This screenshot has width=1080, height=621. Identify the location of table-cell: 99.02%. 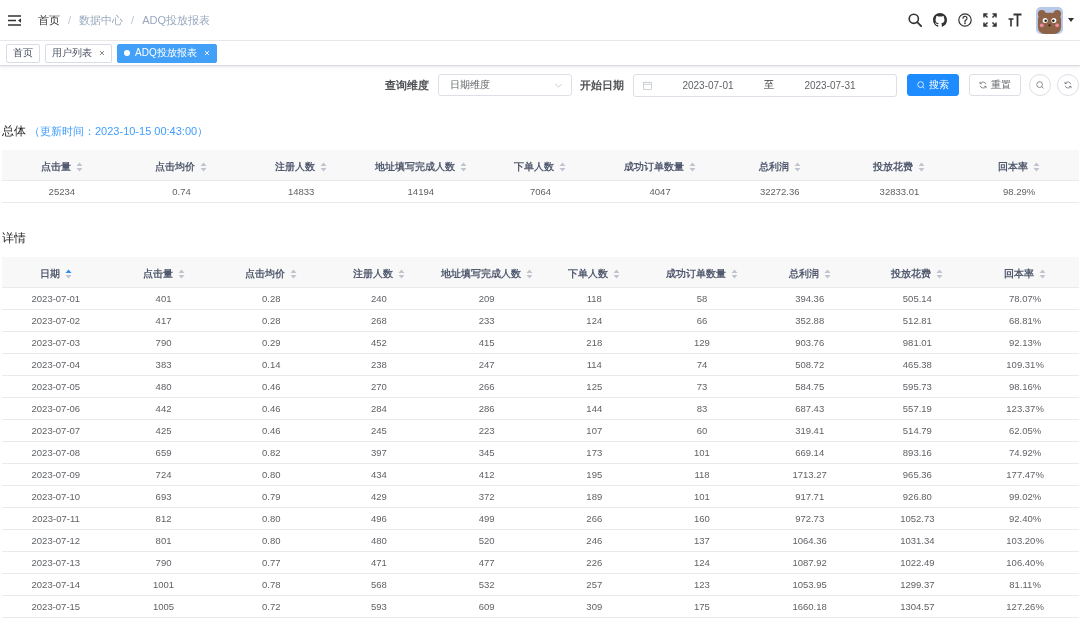
(1025, 496).